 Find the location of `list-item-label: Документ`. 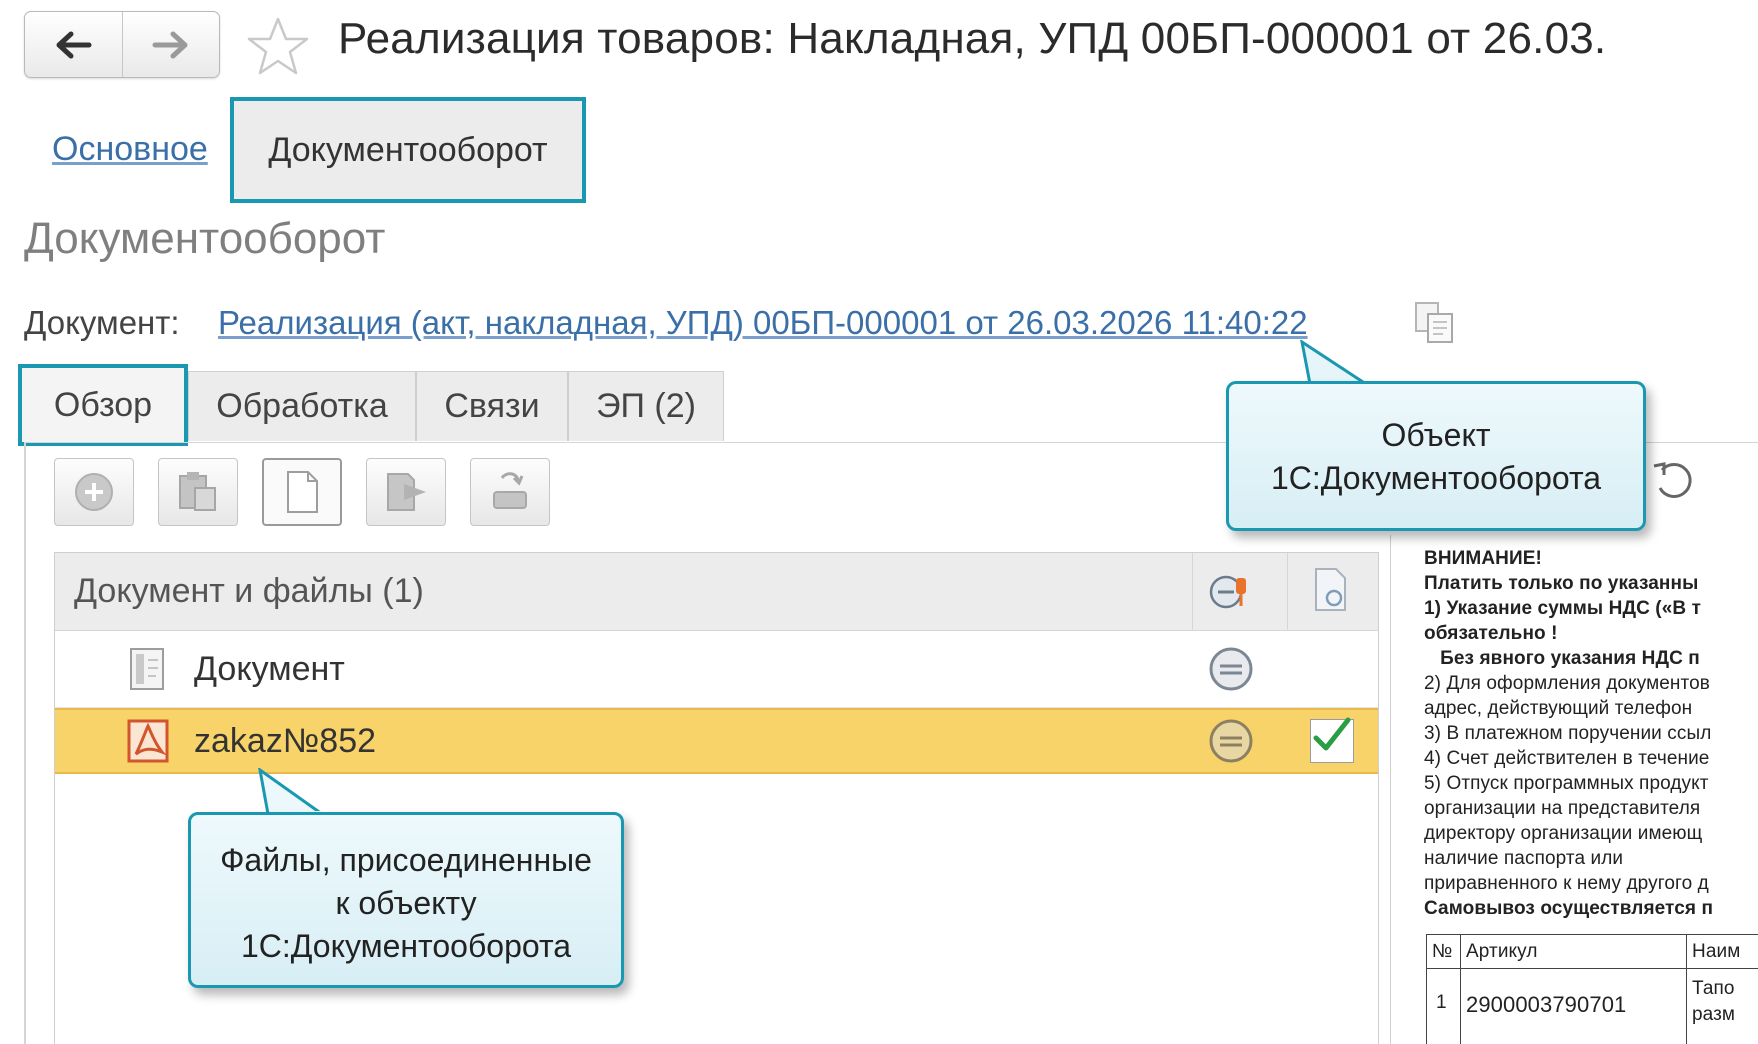

list-item-label: Документ is located at coordinates (269, 669).